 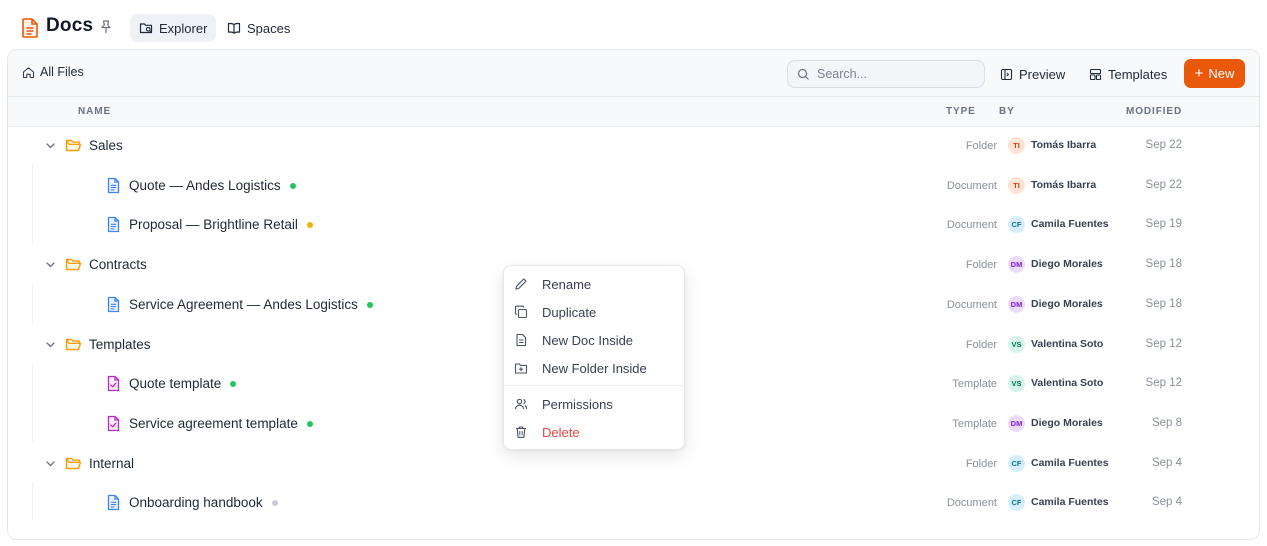 What do you see at coordinates (569, 312) in the screenshot?
I see `menu-duplicate-label: Duplicate` at bounding box center [569, 312].